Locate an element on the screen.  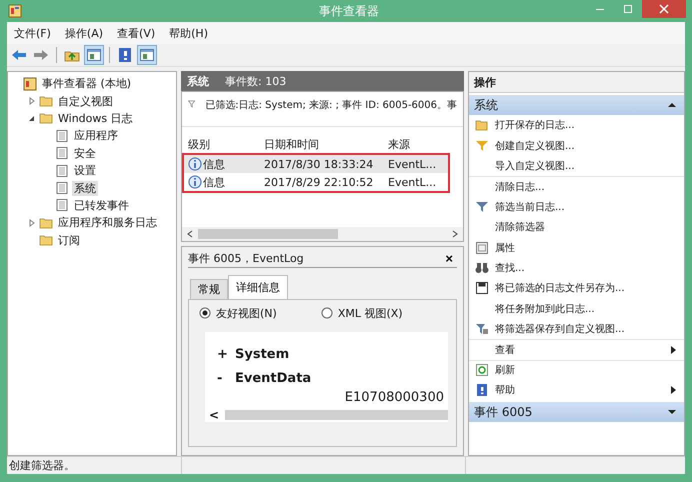
menu-item: 查看(V) is located at coordinates (136, 33).